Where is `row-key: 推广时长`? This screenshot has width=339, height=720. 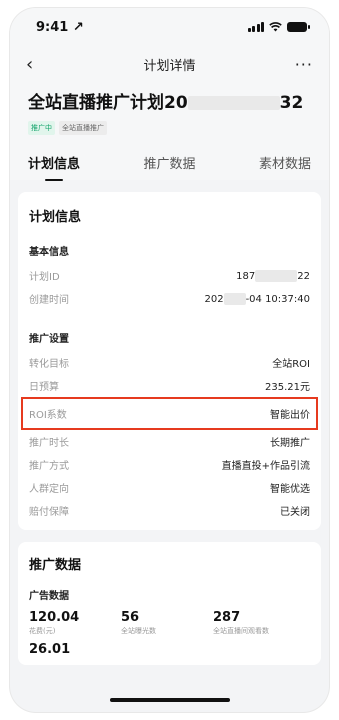
row-key: 推广时长 is located at coordinates (49, 443).